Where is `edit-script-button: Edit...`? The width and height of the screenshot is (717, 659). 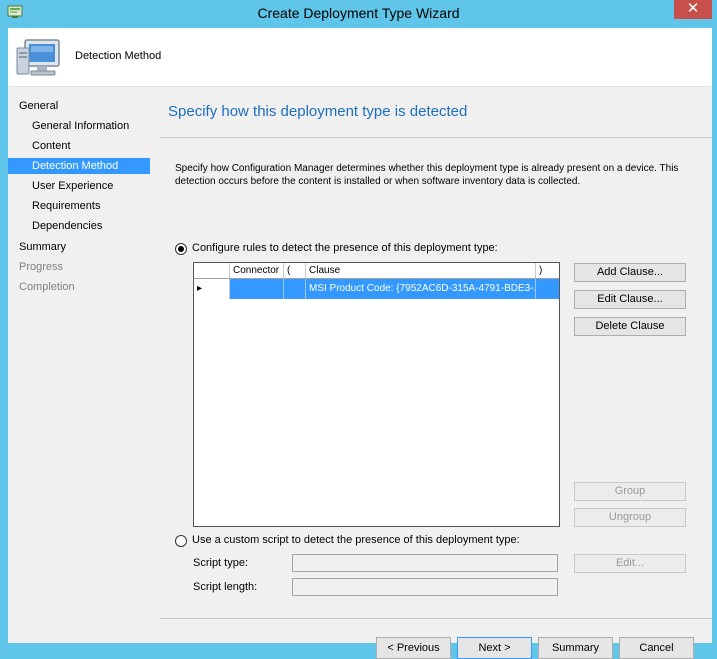 edit-script-button: Edit... is located at coordinates (630, 563).